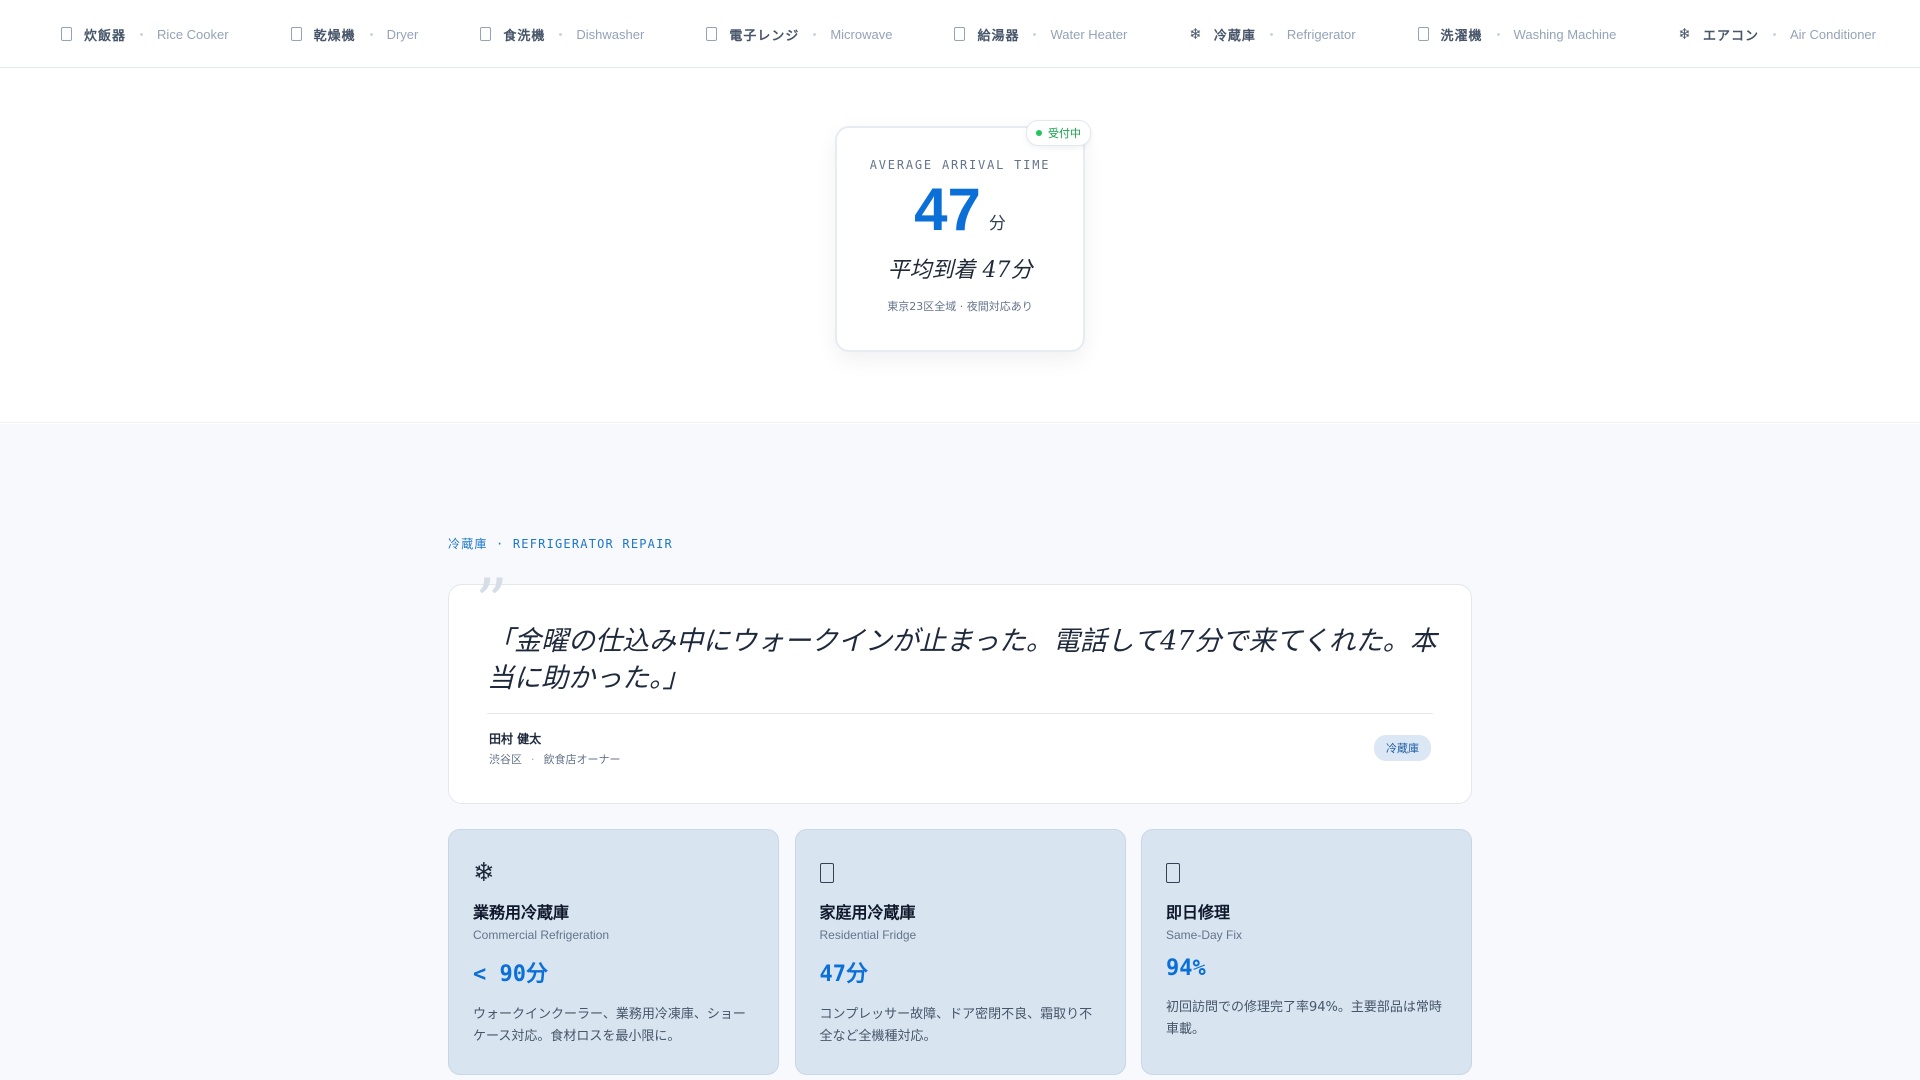 The image size is (1920, 1080). I want to click on author-name: 田村 健太, so click(515, 739).